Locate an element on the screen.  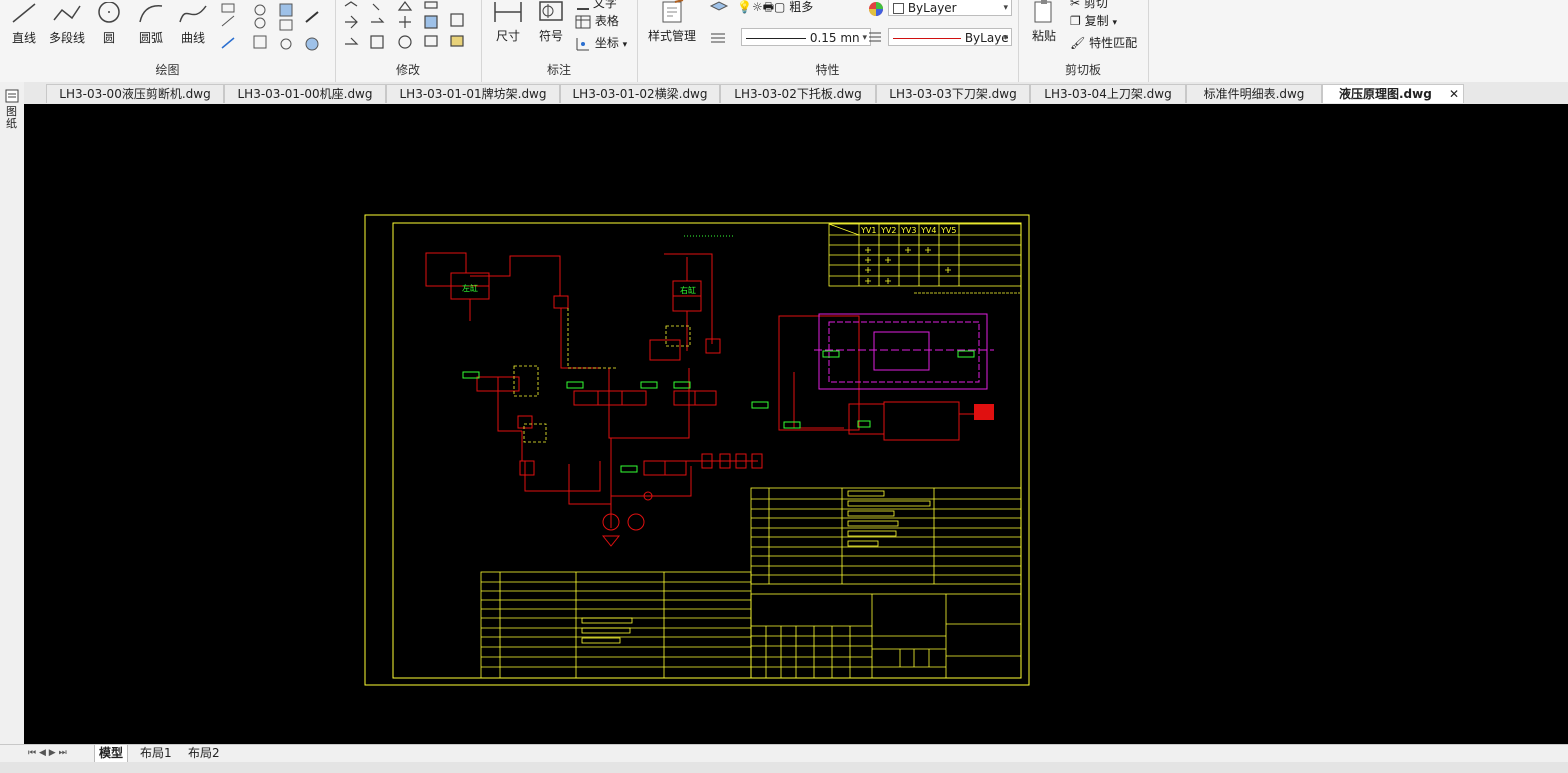
tab-doc-8: 液压原理图.dwg ✕ is located at coordinates (1393, 93).